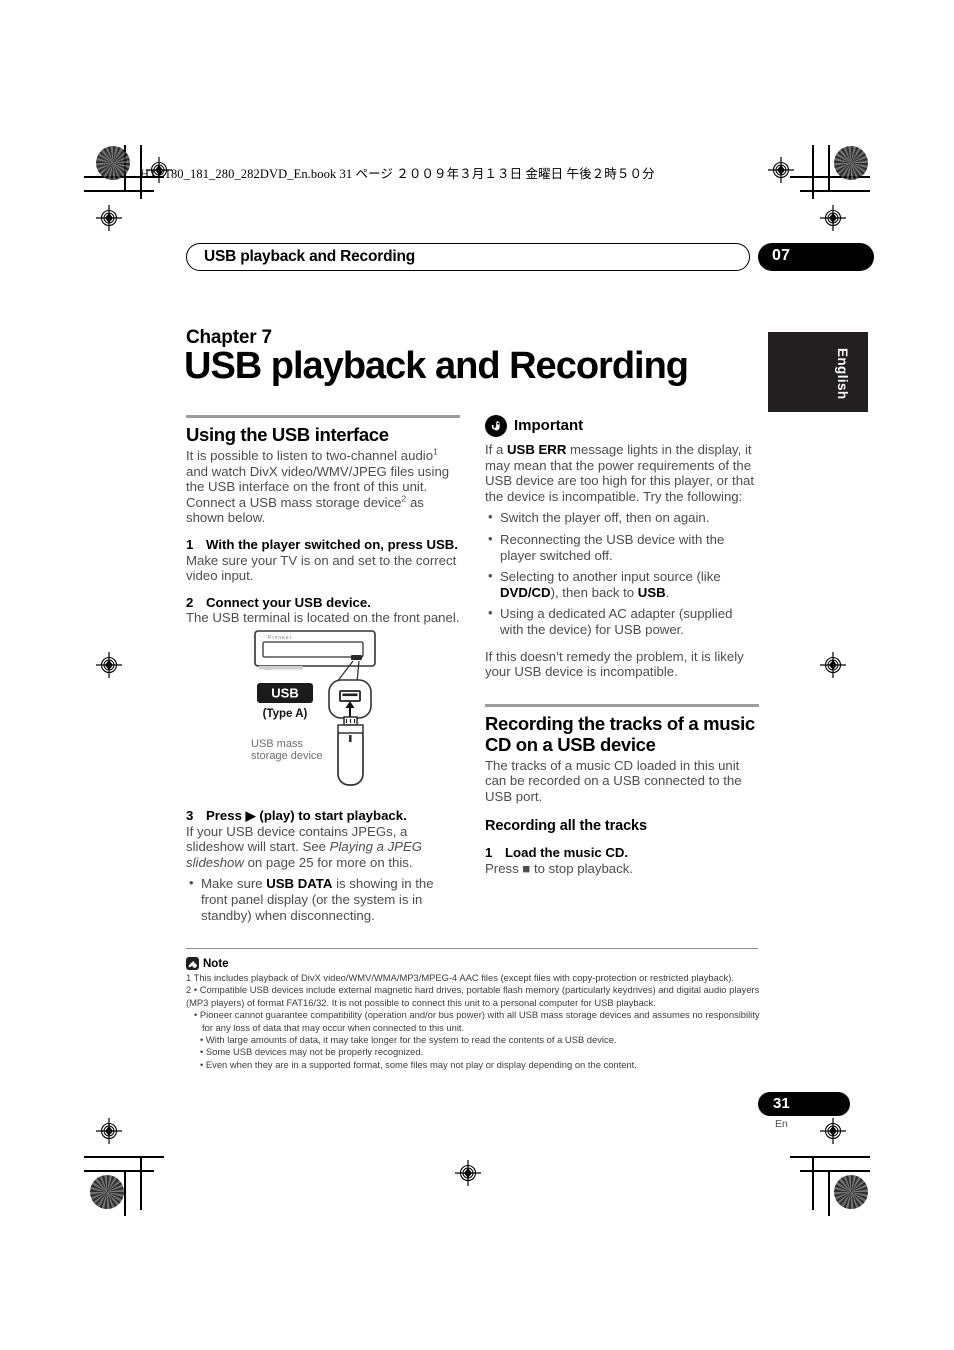 The image size is (954, 1350). I want to click on page-number-pill, so click(804, 1104).